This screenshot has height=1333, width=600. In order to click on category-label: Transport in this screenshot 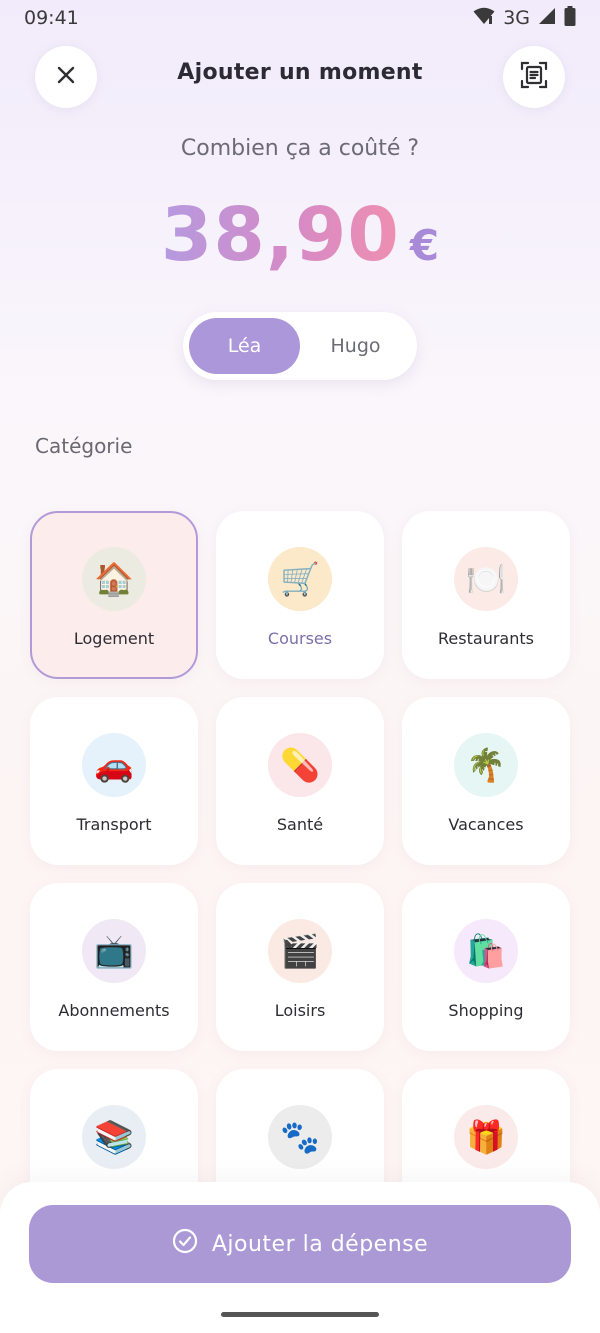, I will do `click(114, 824)`.